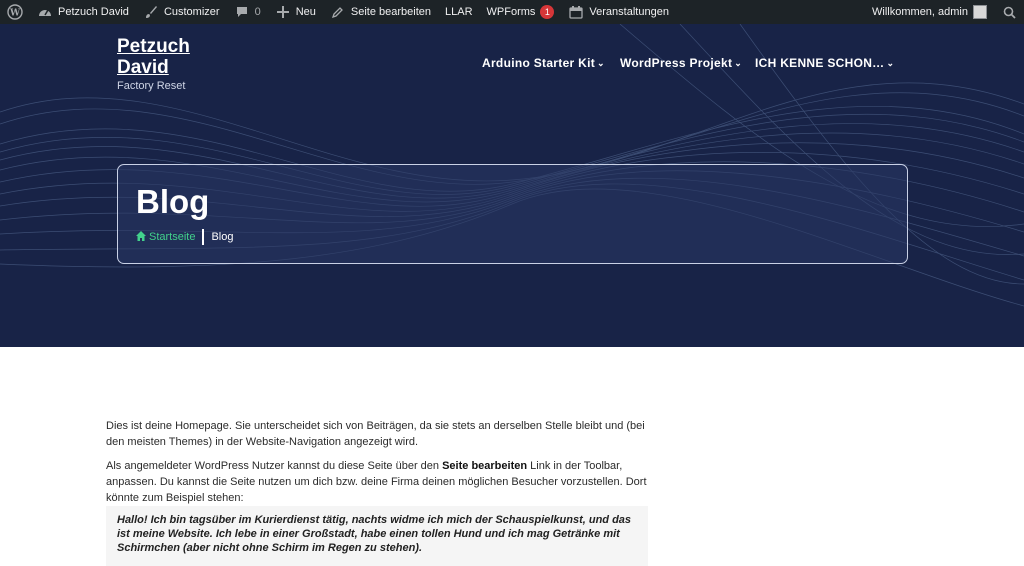 This screenshot has width=1024, height=566. I want to click on page-title: Blog, so click(173, 201).